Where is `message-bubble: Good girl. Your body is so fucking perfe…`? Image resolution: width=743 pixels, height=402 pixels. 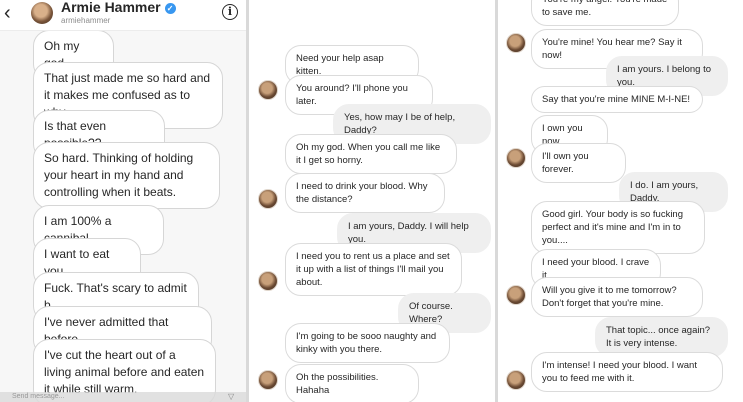 message-bubble: Good girl. Your body is so fucking perfe… is located at coordinates (618, 227).